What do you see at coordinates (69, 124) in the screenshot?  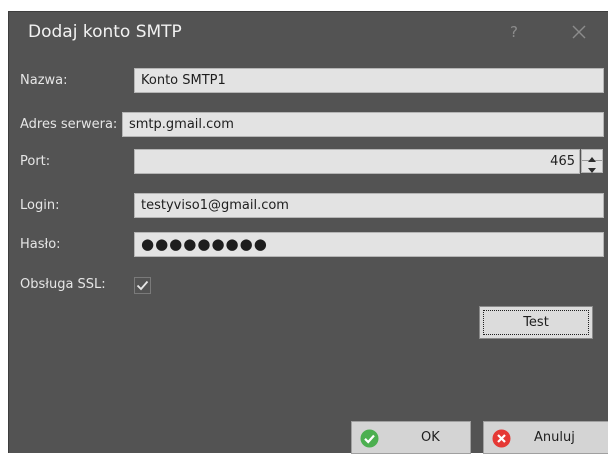 I see `server-address-label: Adres serwera:` at bounding box center [69, 124].